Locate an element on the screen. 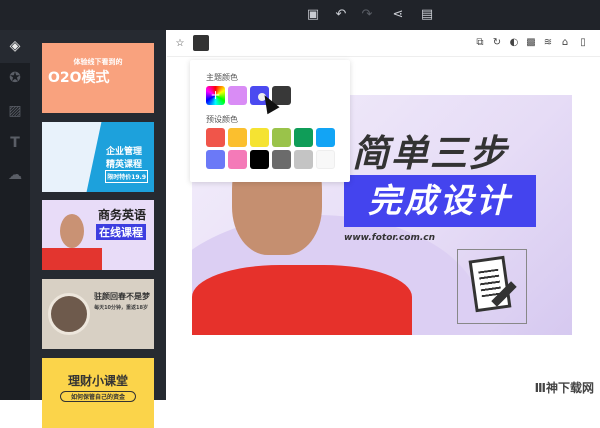 The image size is (600, 428). redo-icon: ↷ is located at coordinates (367, 15).